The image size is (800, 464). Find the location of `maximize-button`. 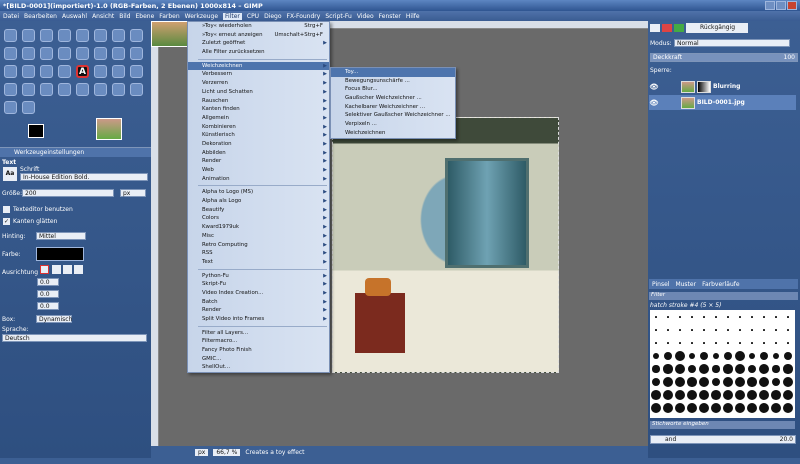

maximize-button is located at coordinates (781, 5).